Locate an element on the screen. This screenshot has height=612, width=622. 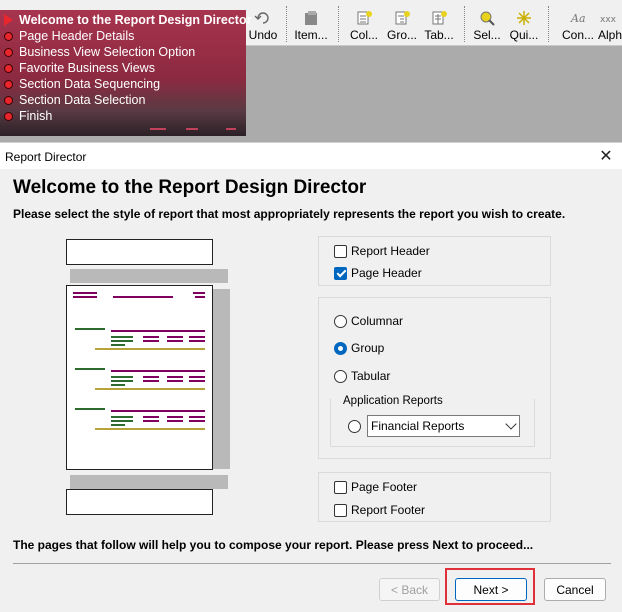
alpha-label: Alph is located at coordinates (610, 35).